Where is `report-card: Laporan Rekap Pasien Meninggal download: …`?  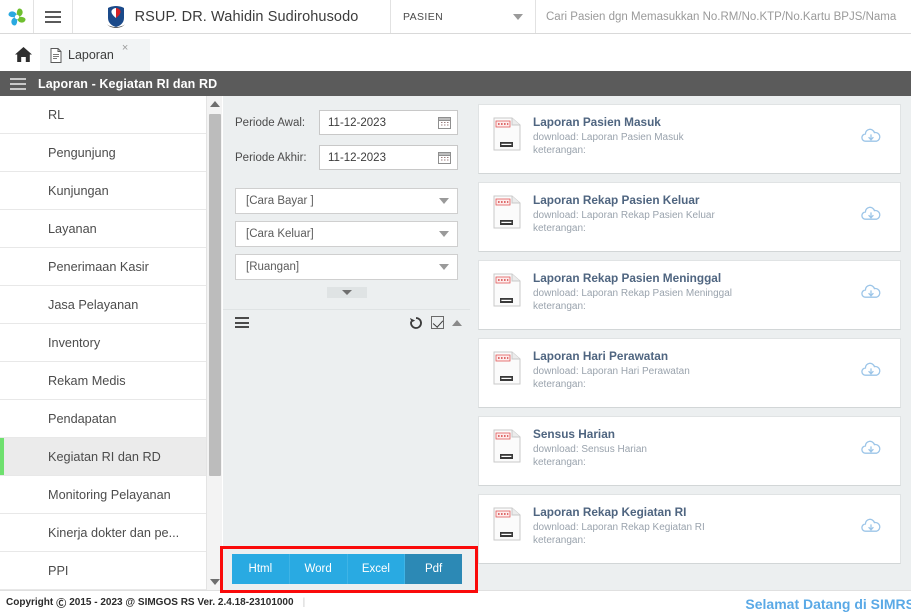
report-card: Laporan Rekap Pasien Meninggal download: … is located at coordinates (689, 295).